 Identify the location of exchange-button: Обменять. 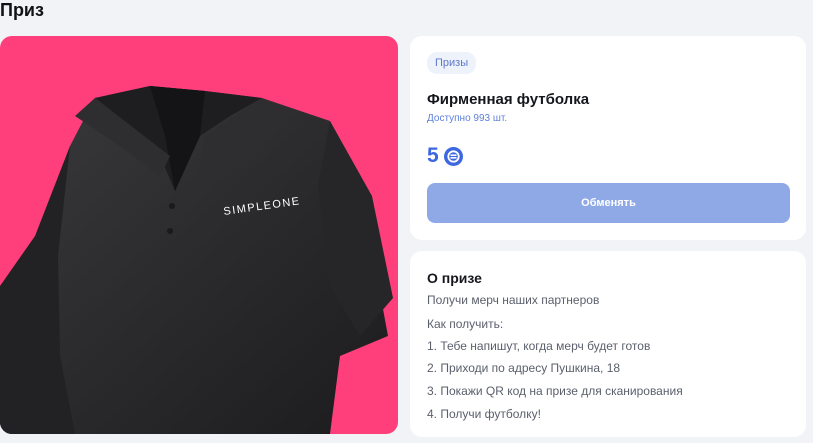
(608, 203).